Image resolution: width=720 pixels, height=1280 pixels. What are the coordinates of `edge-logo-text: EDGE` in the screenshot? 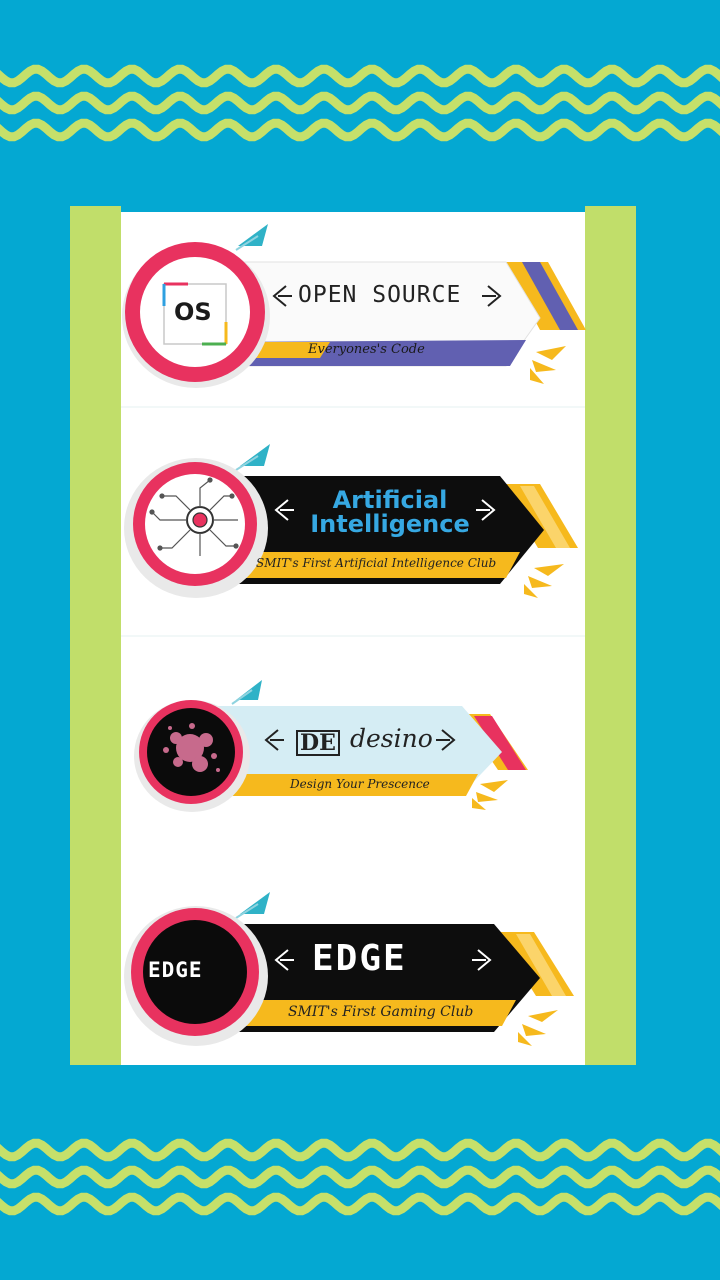 It's located at (175, 970).